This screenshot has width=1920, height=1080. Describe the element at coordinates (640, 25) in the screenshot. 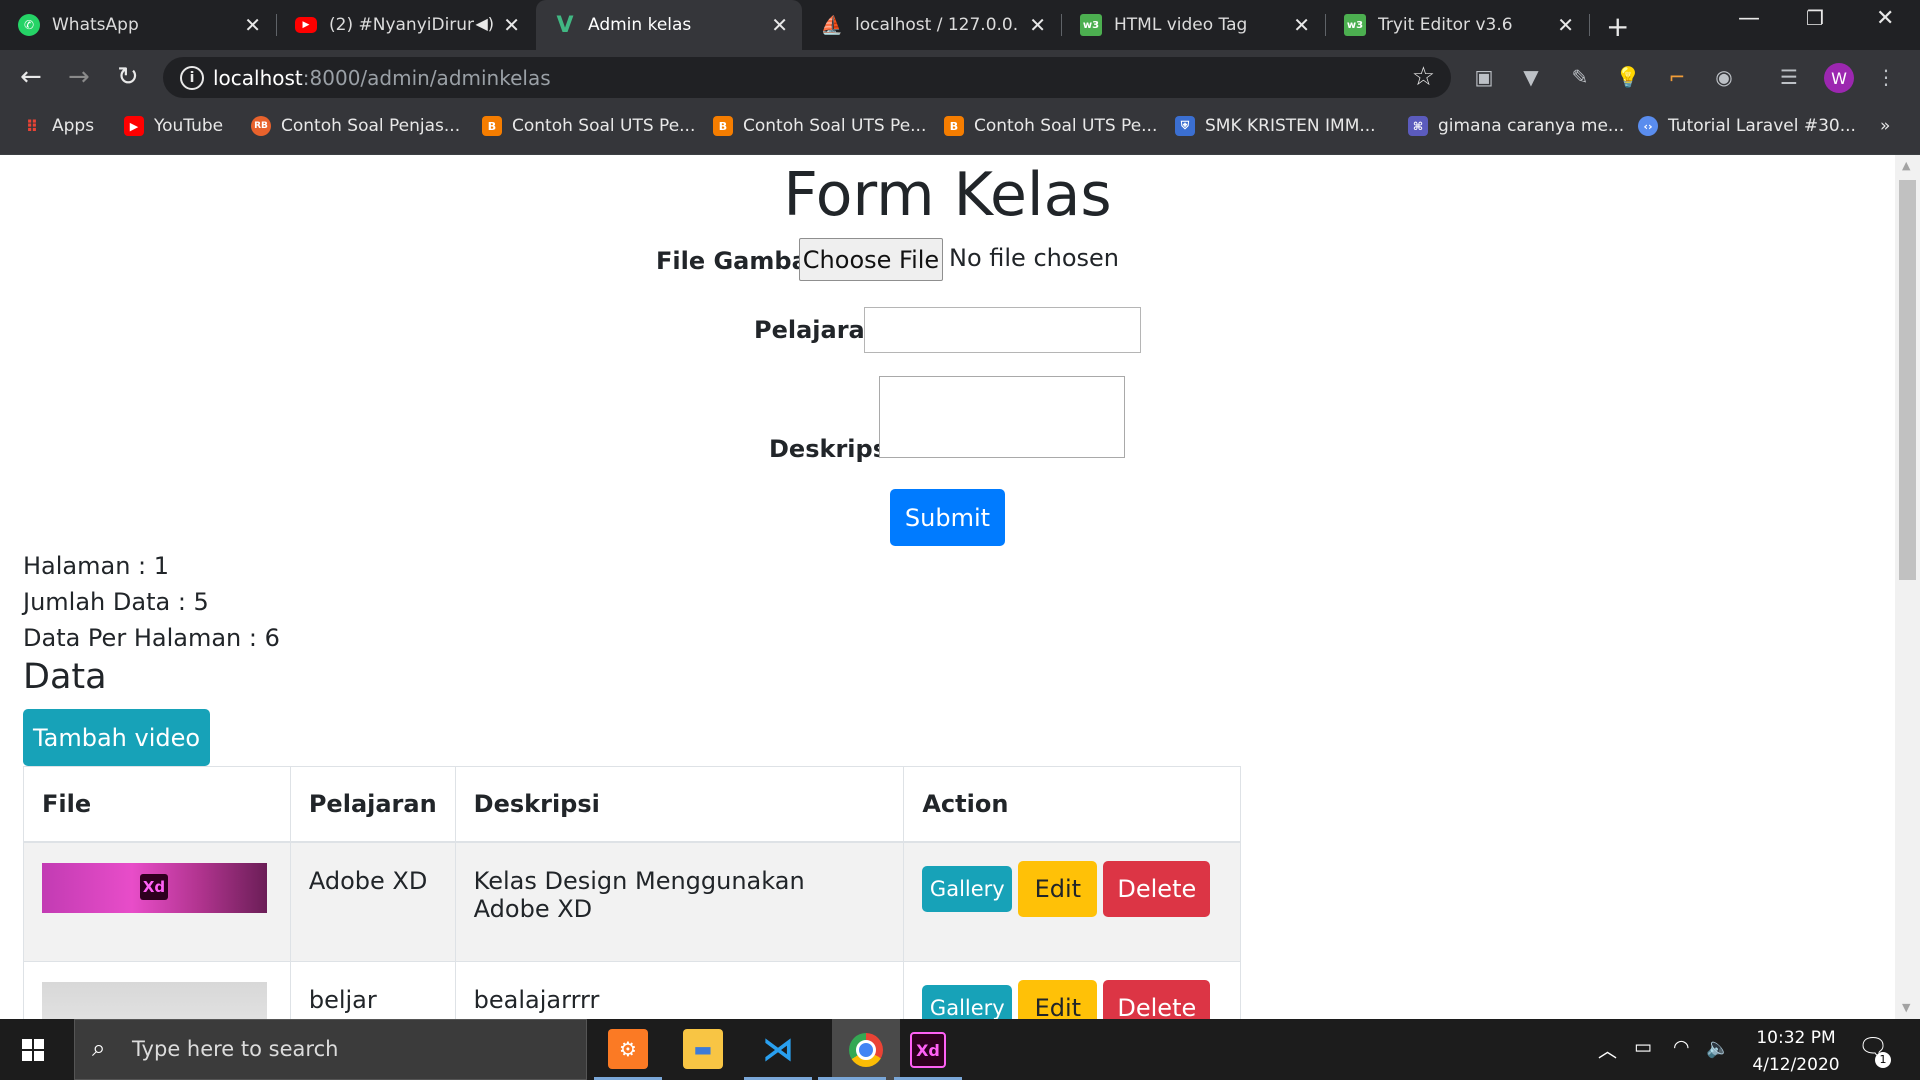

I see `tab-label: Admin kelas` at that location.